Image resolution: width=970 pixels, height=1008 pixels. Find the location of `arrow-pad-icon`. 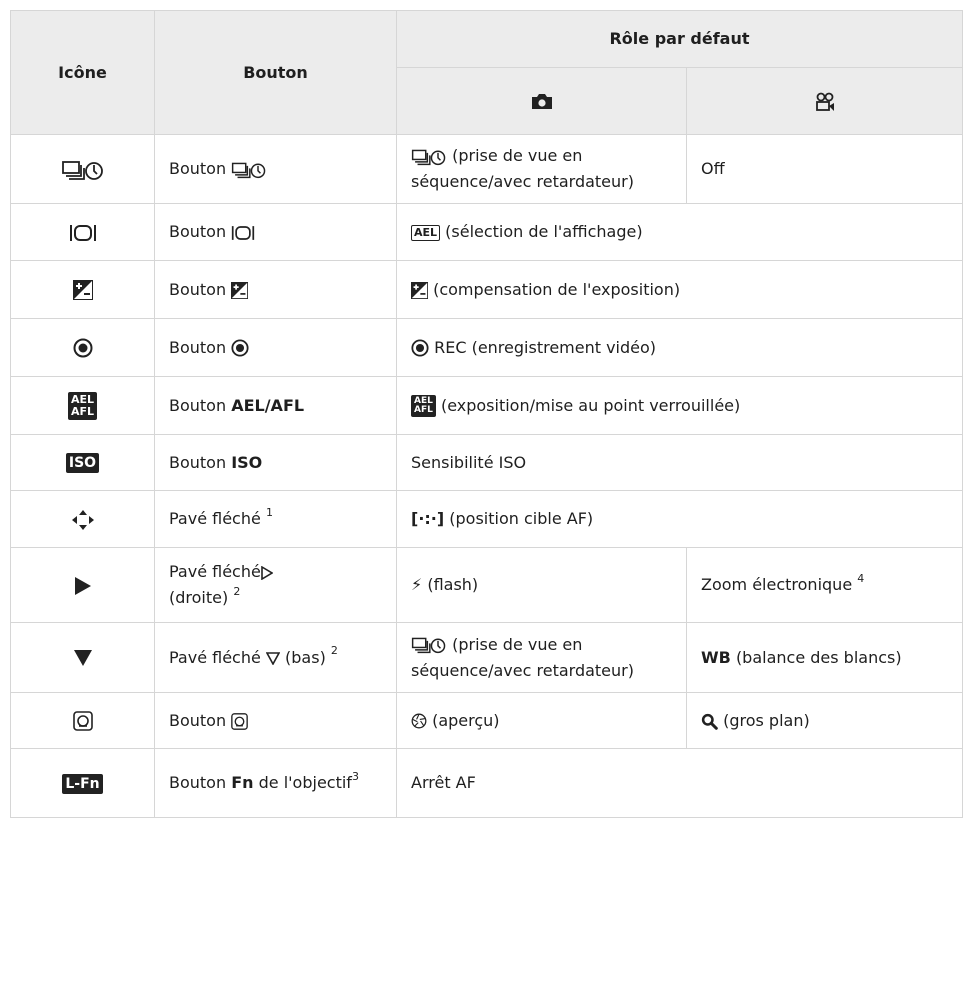

arrow-pad-icon is located at coordinates (82, 519).